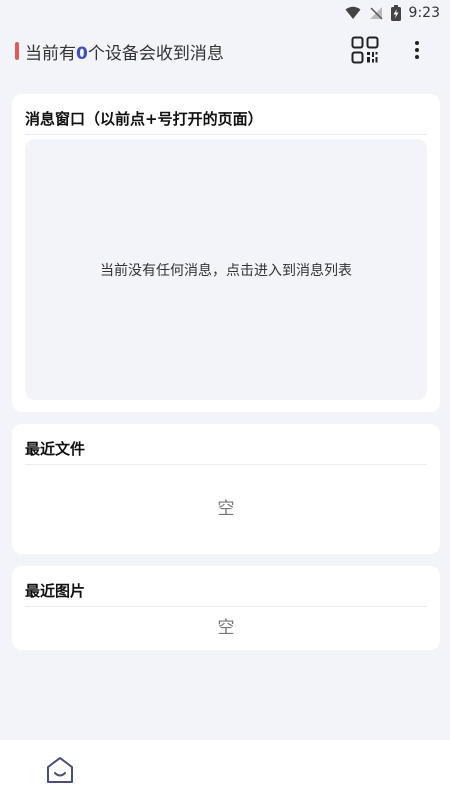 This screenshot has width=450, height=800. Describe the element at coordinates (226, 509) in the screenshot. I see `recent-files-empty-text: 空` at that location.